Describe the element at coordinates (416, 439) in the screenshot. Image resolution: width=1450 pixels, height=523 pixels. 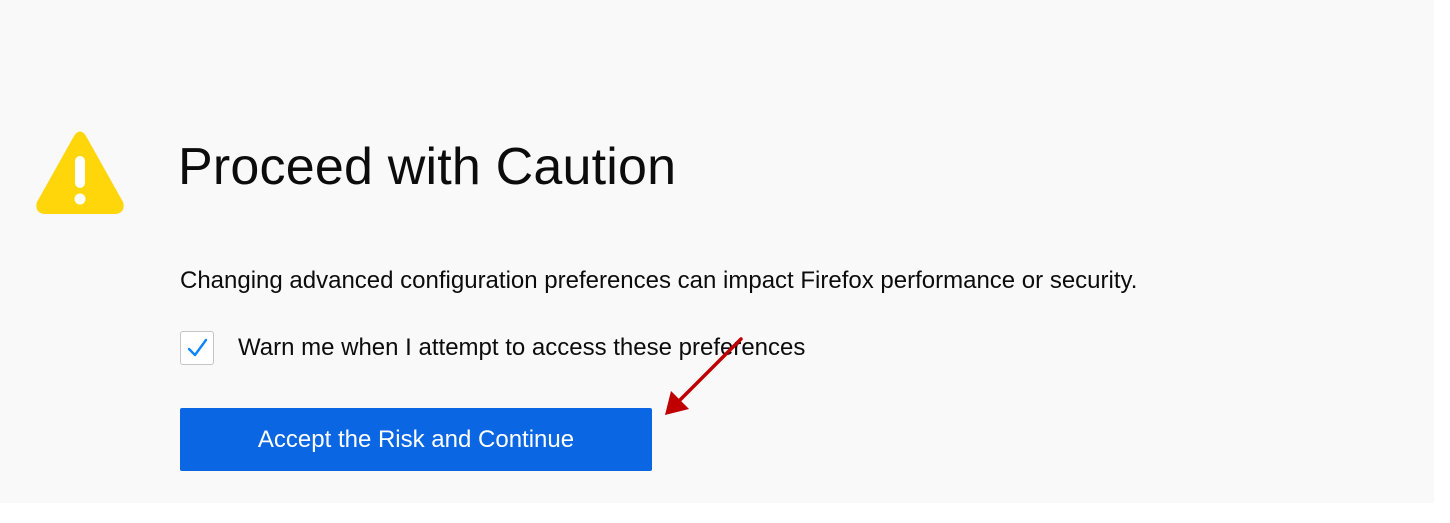
I see `accept-risk-button: Accept the Risk and Continue` at that location.